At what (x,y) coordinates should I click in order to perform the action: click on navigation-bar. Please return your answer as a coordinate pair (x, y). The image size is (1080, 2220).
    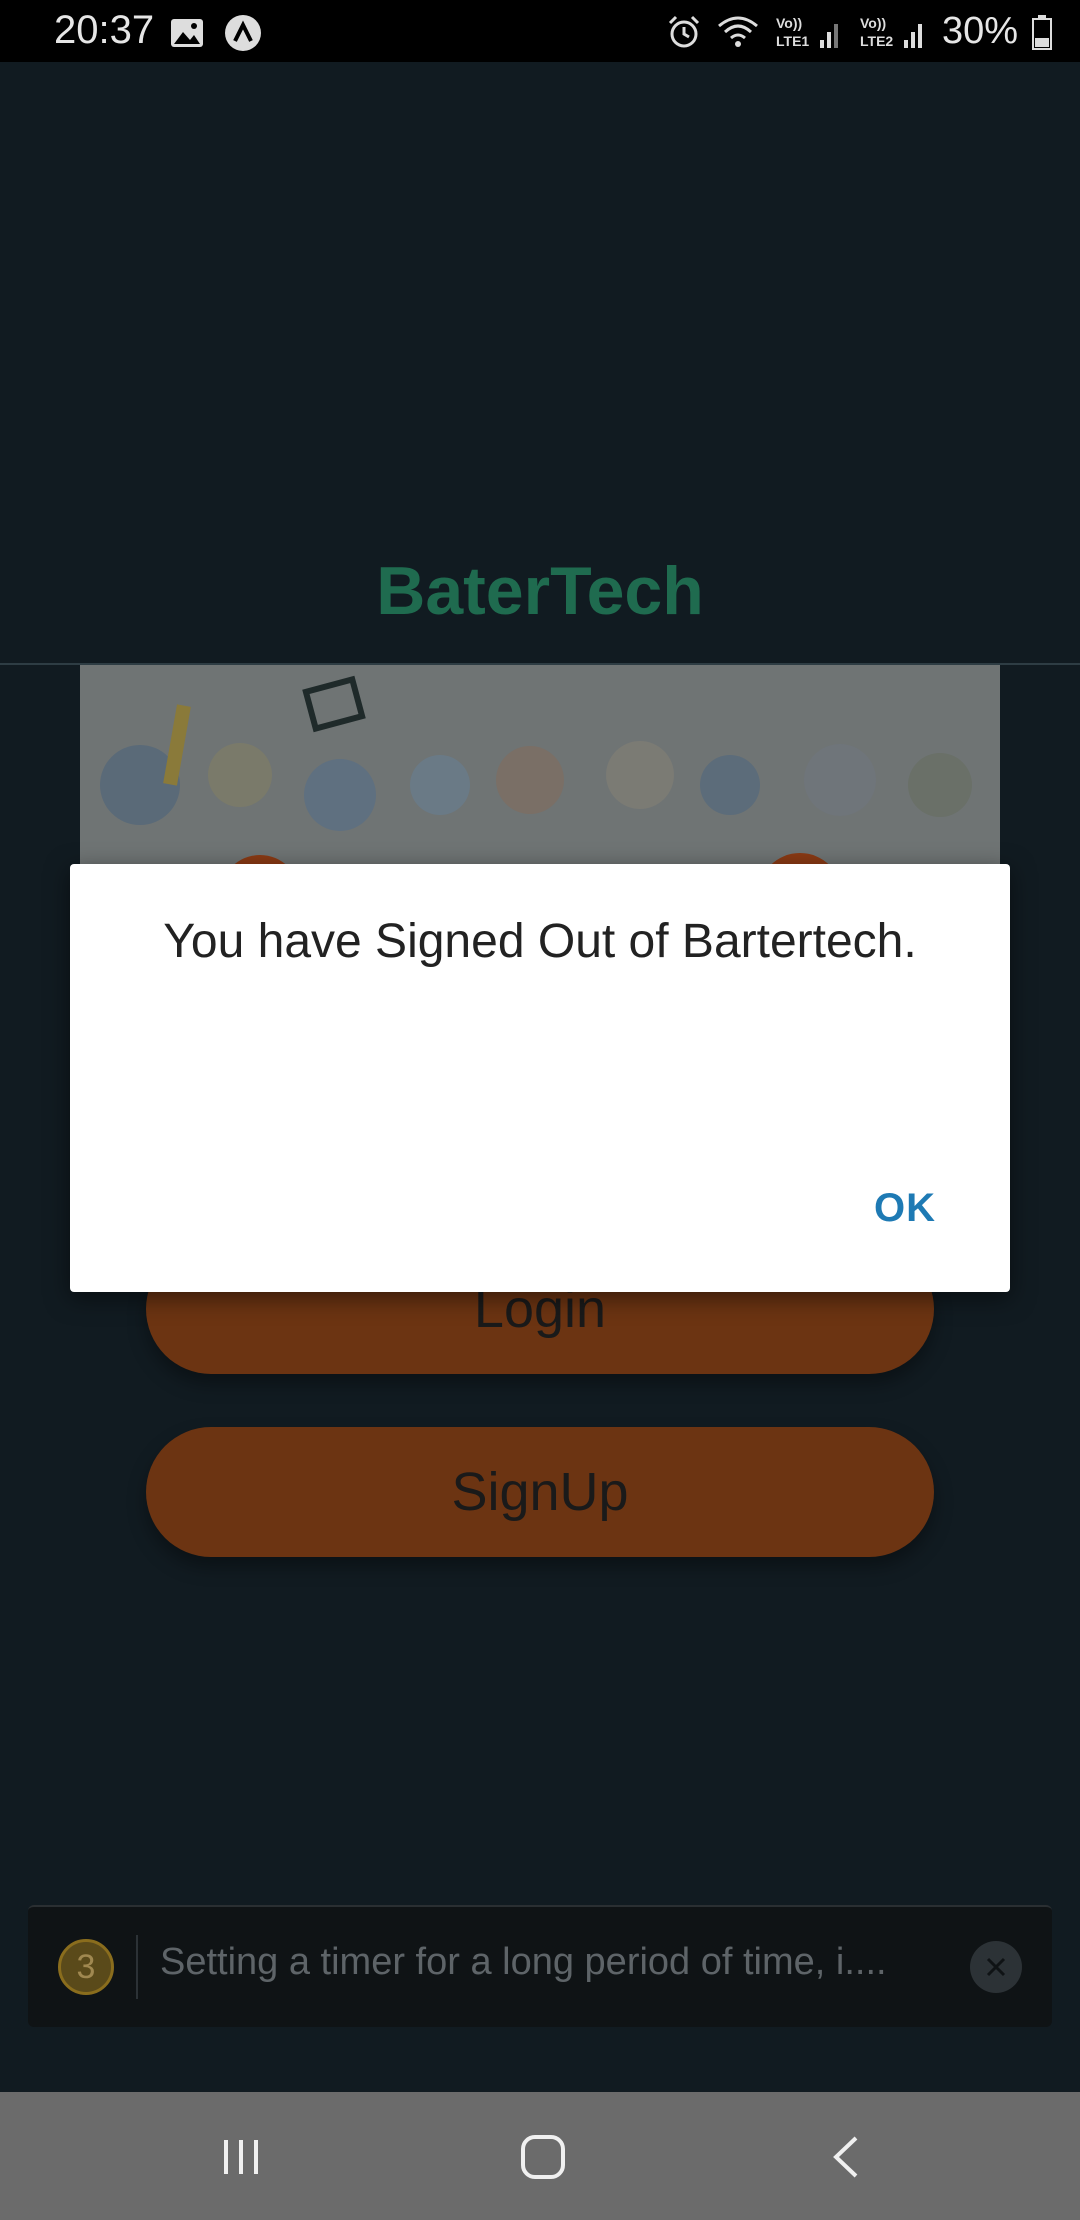
    Looking at the image, I should click on (540, 2156).